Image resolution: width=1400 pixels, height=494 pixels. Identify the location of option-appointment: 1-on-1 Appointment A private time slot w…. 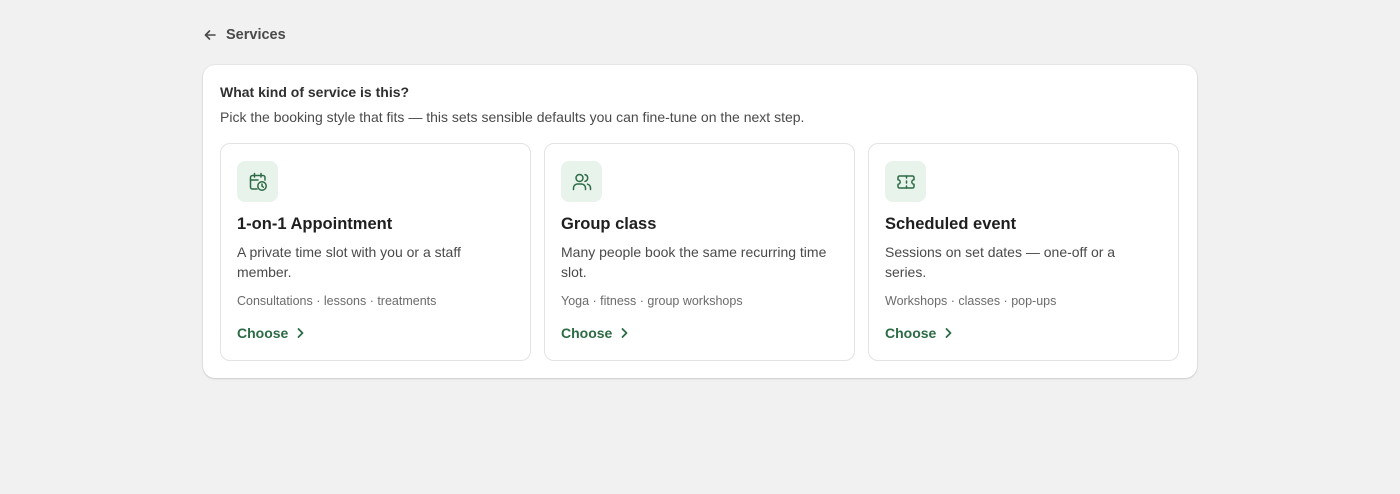
(375, 252).